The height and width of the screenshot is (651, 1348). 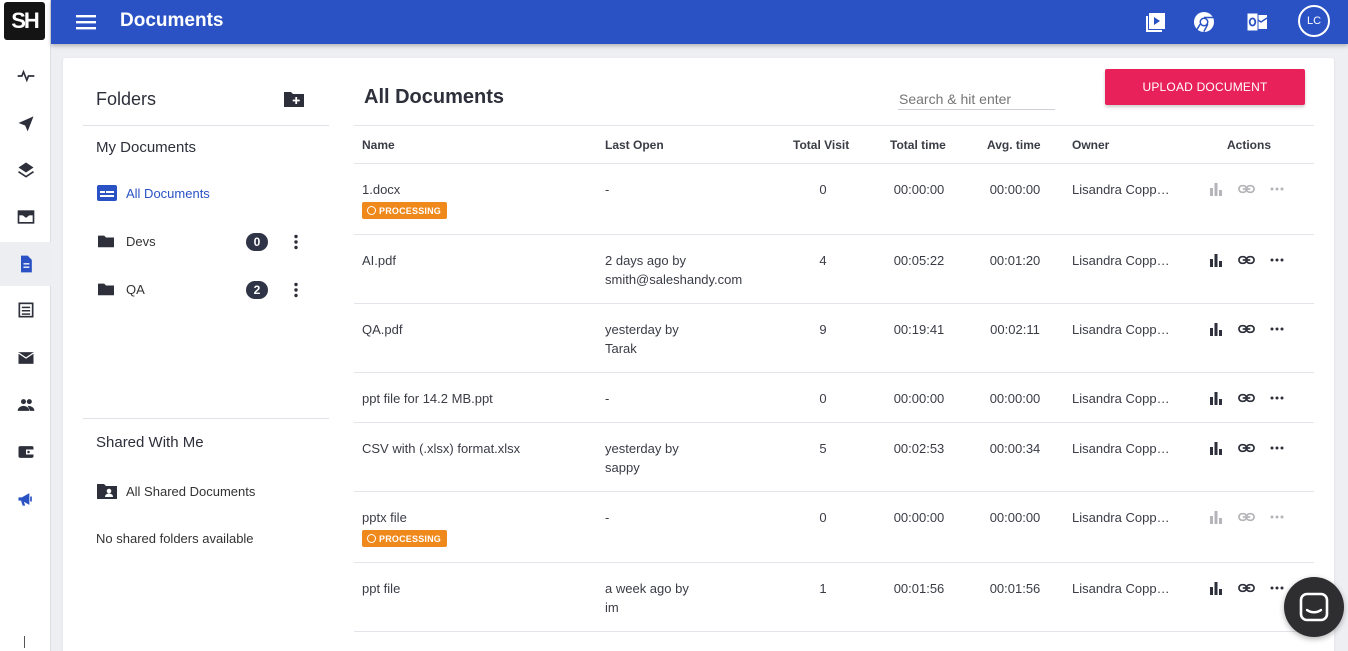 I want to click on avg-time: 00:01:56, so click(x=1015, y=588).